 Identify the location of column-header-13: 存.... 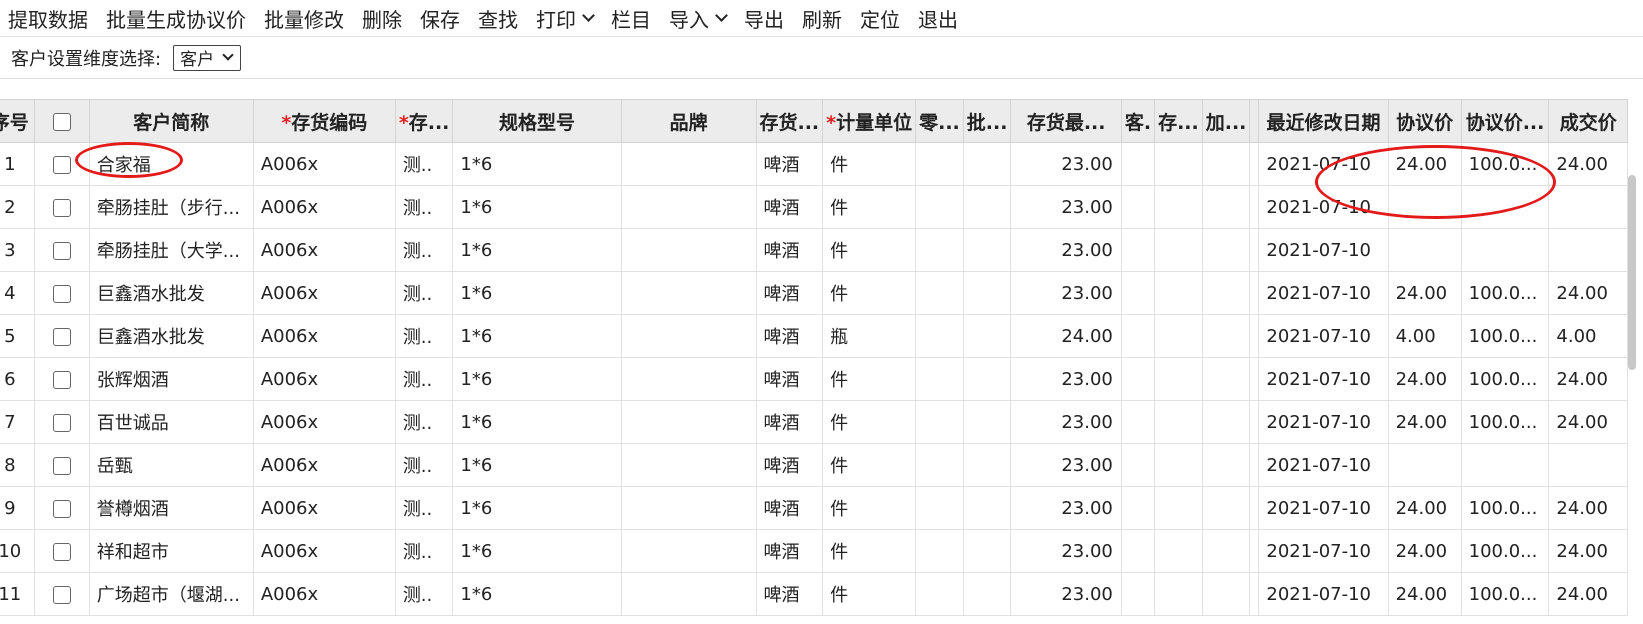
(1178, 121).